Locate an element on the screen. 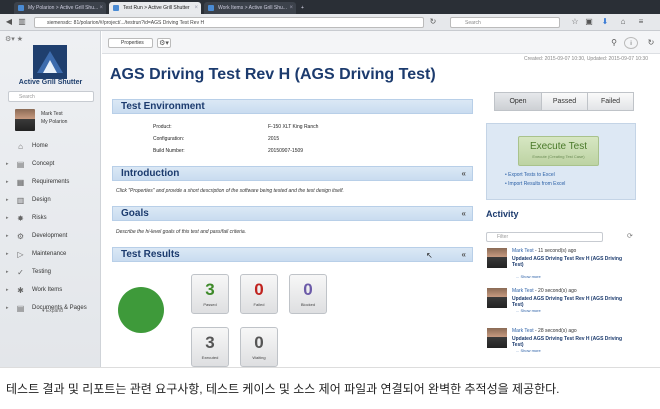  activity-filter-input: Filter is located at coordinates (544, 237).